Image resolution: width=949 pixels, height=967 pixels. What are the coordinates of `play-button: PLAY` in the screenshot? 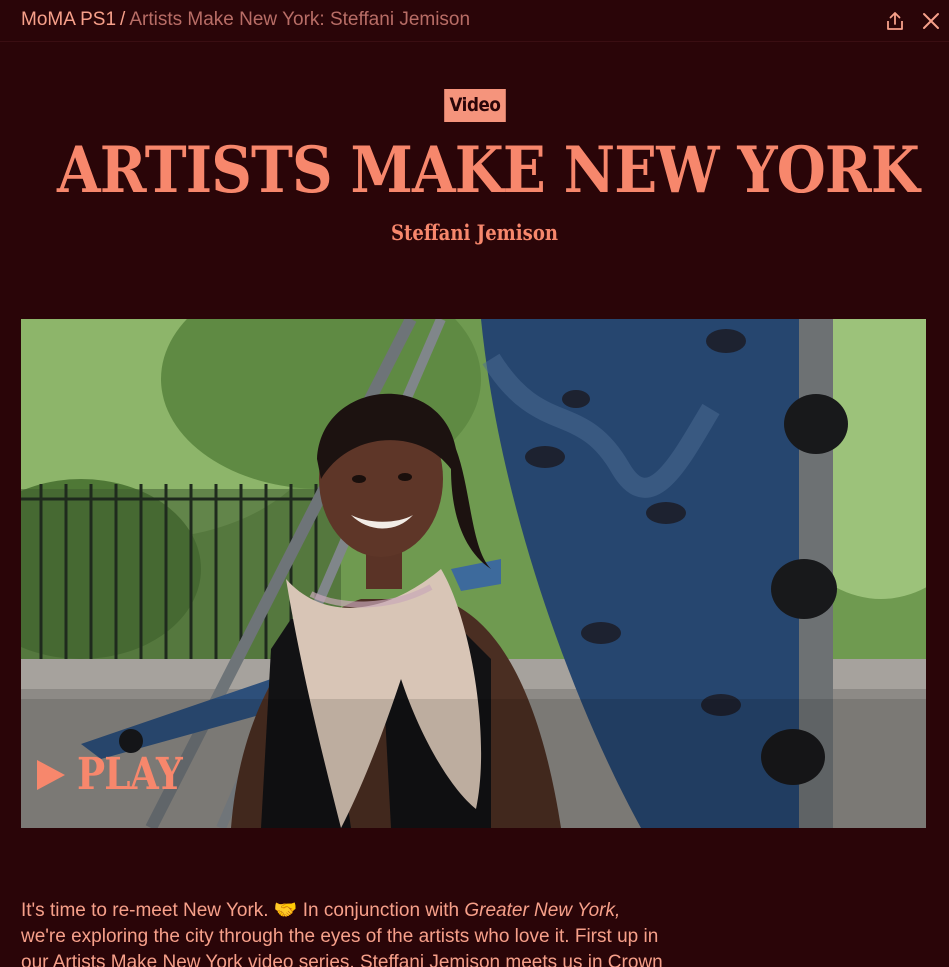 It's located at (117, 775).